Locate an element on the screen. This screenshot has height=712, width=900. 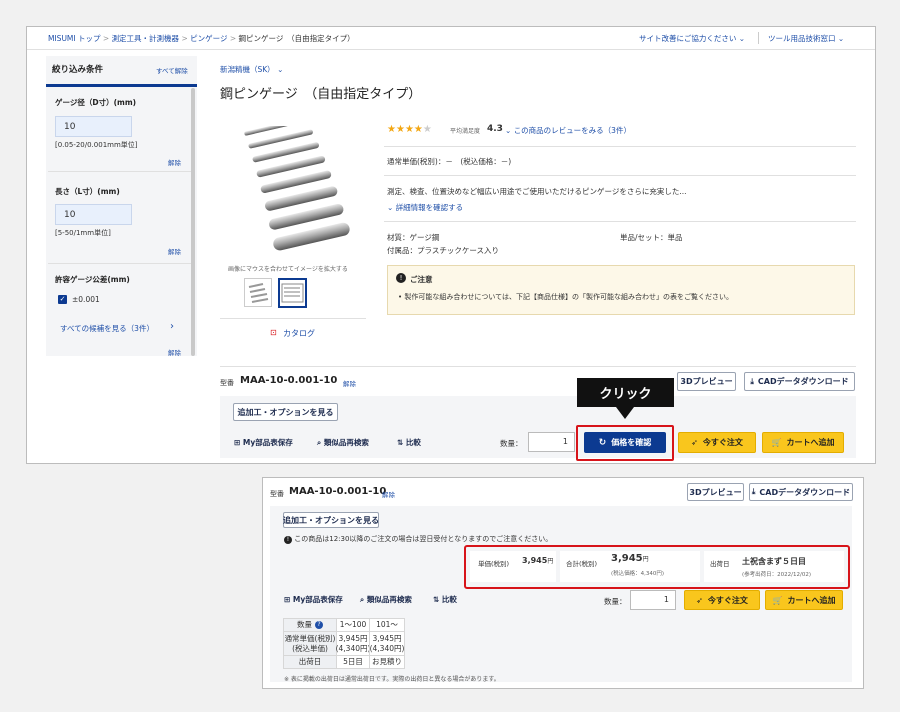
catalog-link: カタログ is located at coordinates (299, 333).